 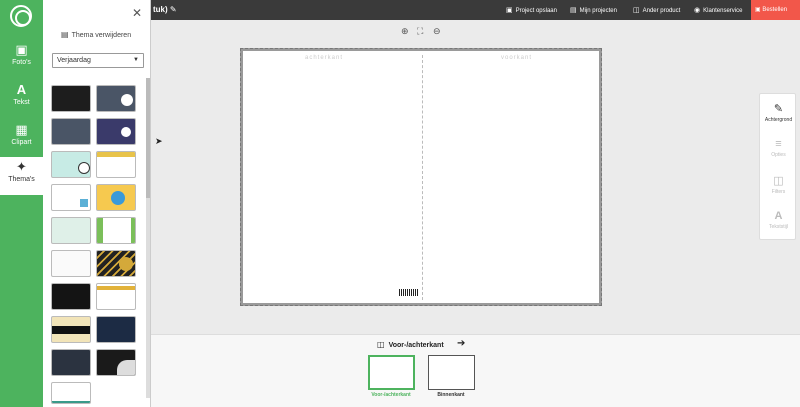 What do you see at coordinates (21, 166) in the screenshot?
I see `magic-wand-icon: ✦` at bounding box center [21, 166].